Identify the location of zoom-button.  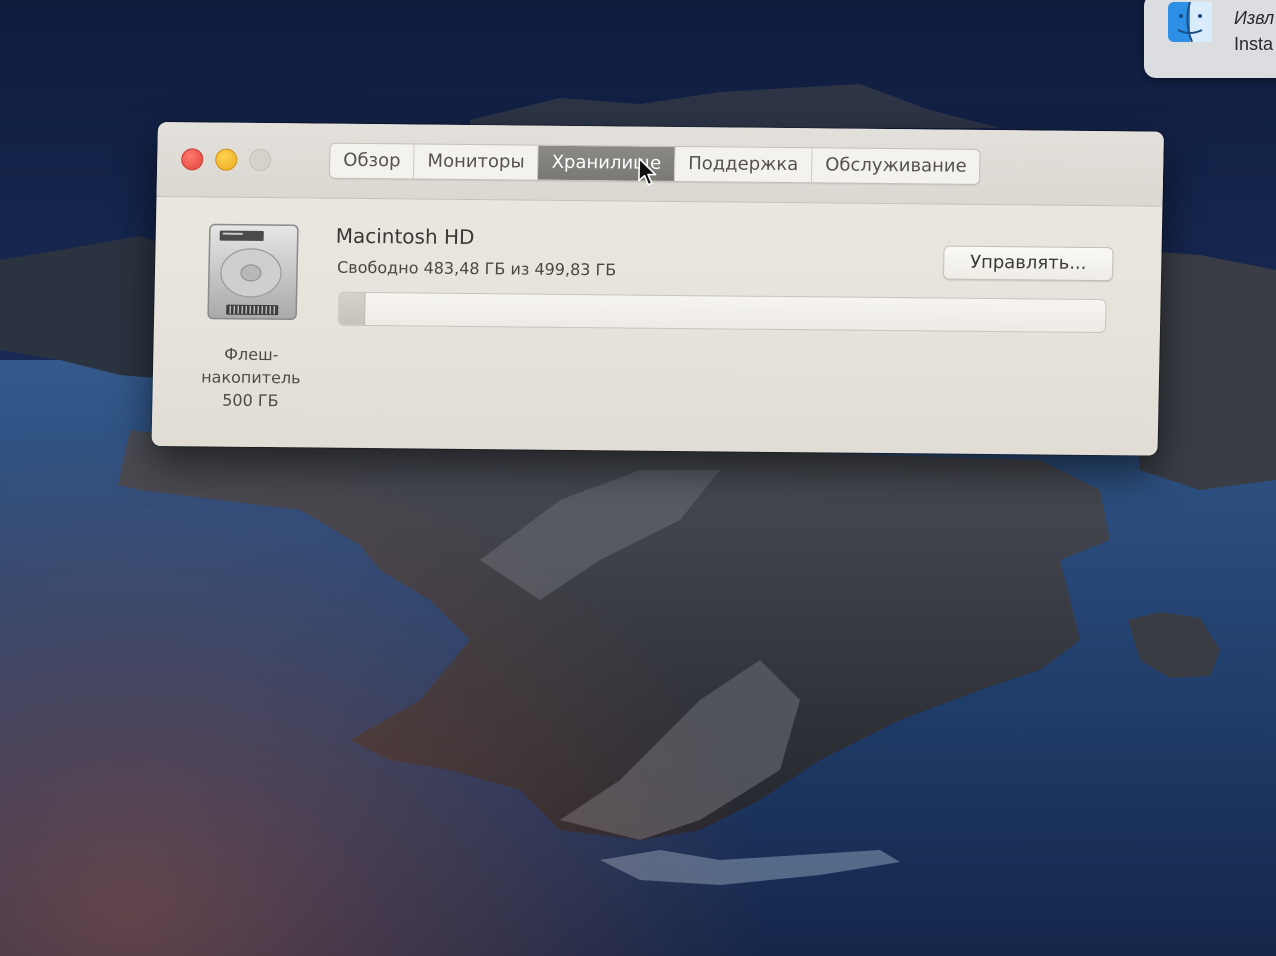
(260, 160).